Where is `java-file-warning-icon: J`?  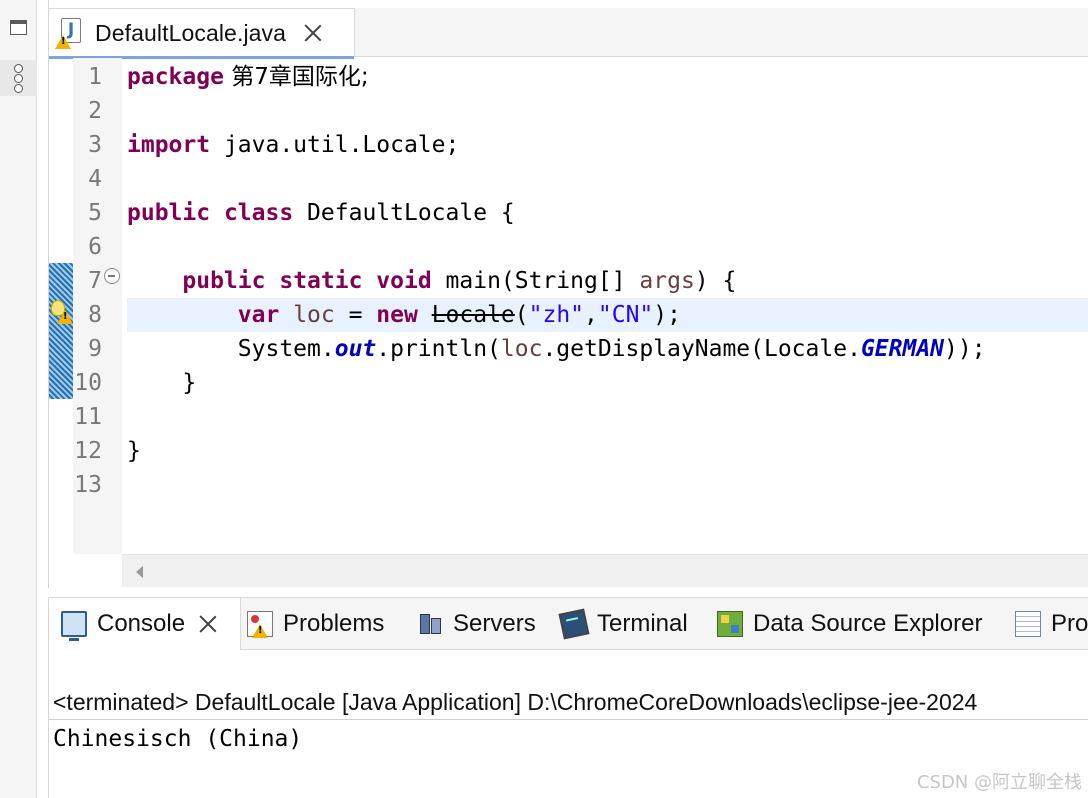
java-file-warning-icon: J is located at coordinates (69, 33).